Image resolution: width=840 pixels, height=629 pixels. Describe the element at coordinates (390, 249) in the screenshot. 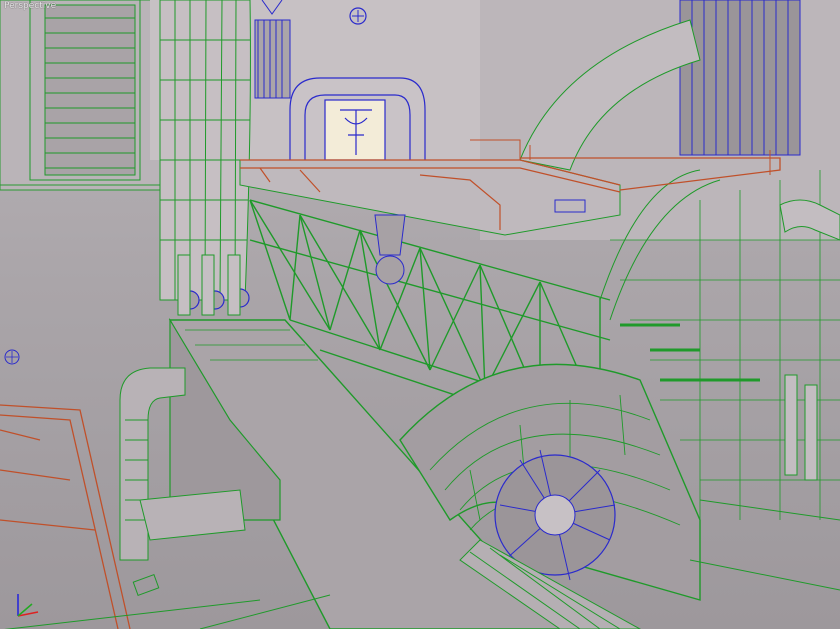

I see `turbine-small` at that location.